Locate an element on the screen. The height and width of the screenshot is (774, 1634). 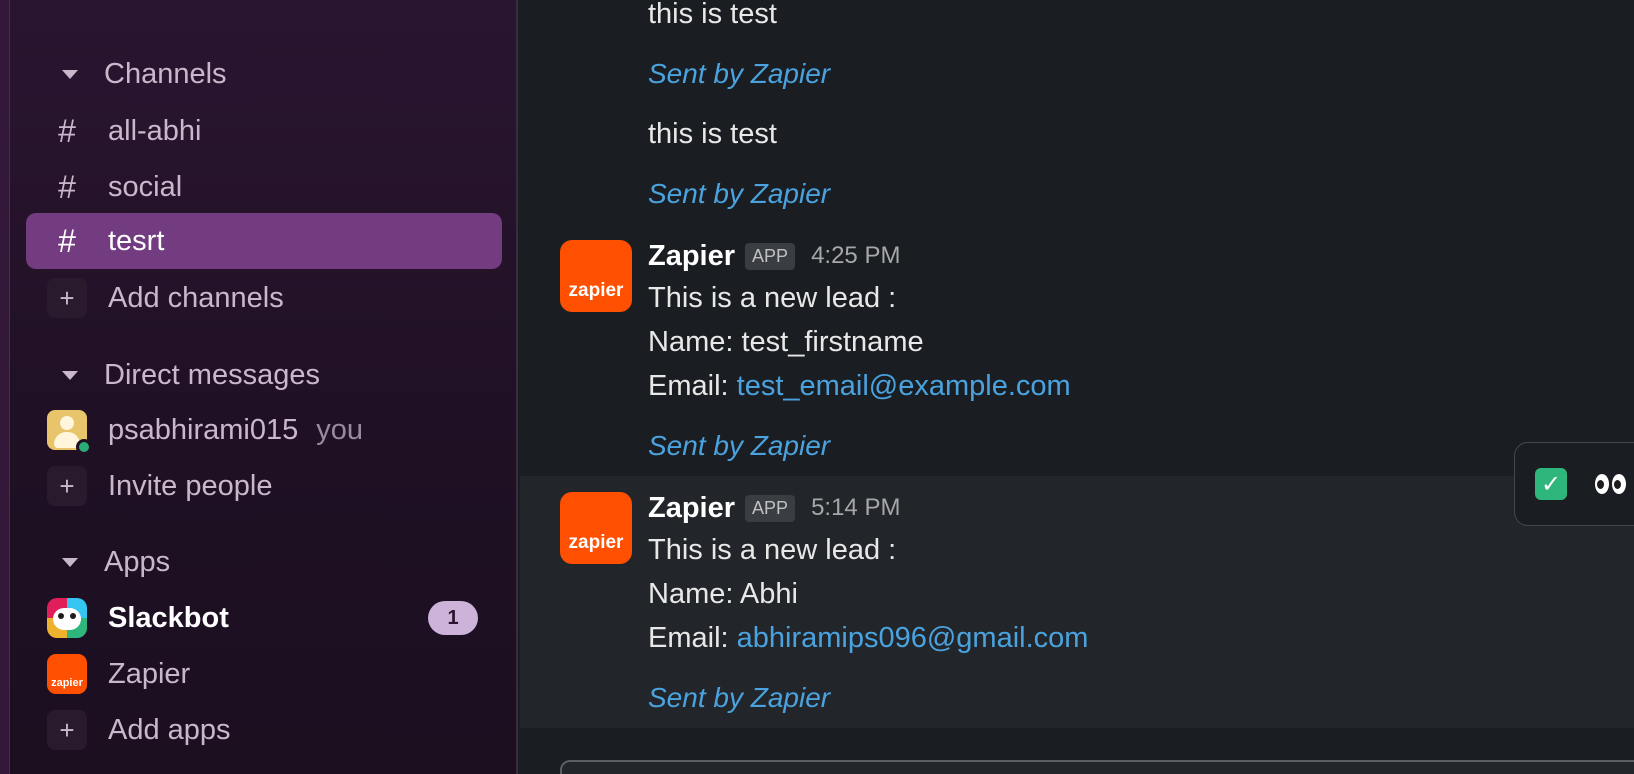
eyes-icon is located at coordinates (1610, 484).